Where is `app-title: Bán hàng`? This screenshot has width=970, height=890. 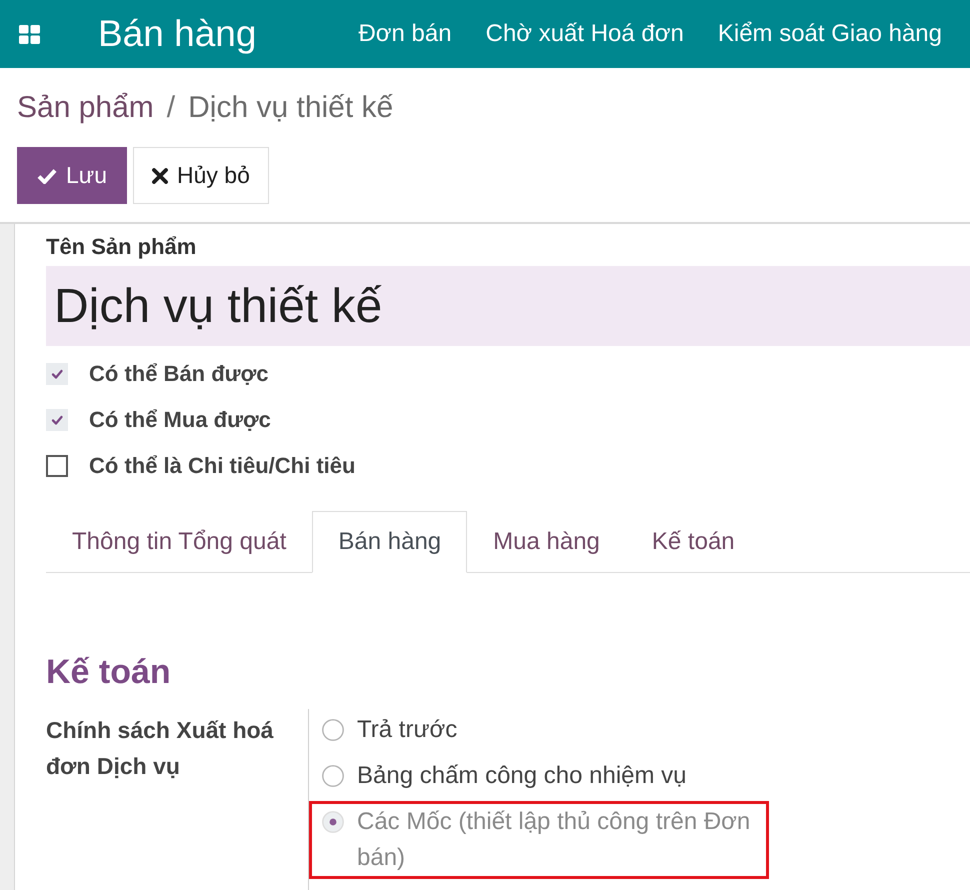 app-title: Bán hàng is located at coordinates (177, 34).